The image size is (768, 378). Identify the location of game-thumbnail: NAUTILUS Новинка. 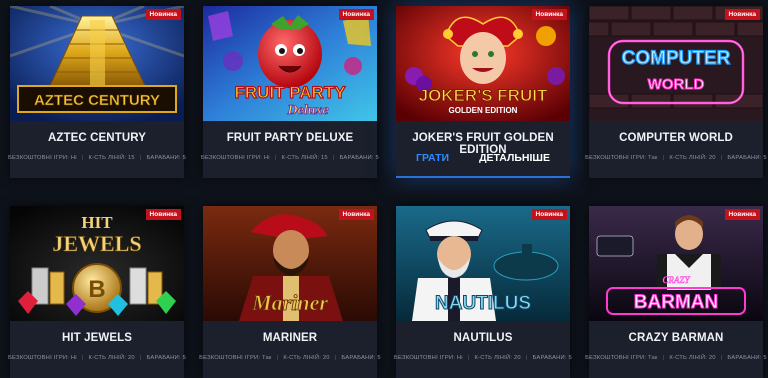
(483, 263).